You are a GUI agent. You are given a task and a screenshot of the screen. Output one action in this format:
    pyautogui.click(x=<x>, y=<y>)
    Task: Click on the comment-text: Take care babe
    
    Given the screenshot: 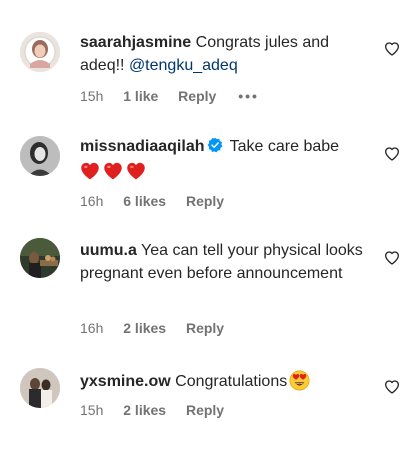 What is the action you would take?
    pyautogui.click(x=284, y=146)
    